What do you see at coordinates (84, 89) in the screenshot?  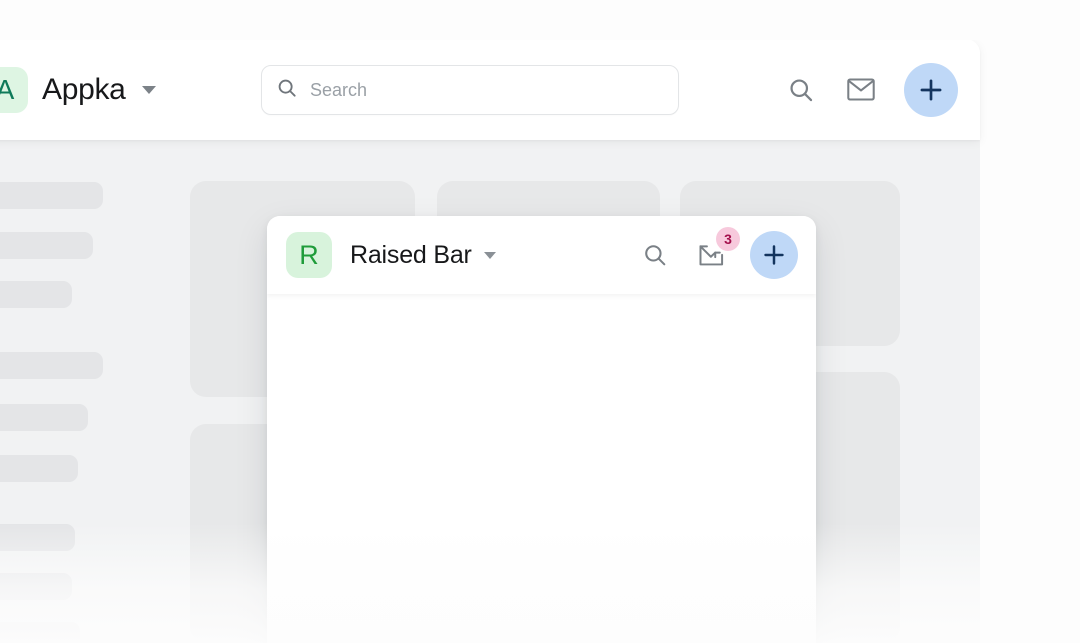 I see `app-title: Appka` at bounding box center [84, 89].